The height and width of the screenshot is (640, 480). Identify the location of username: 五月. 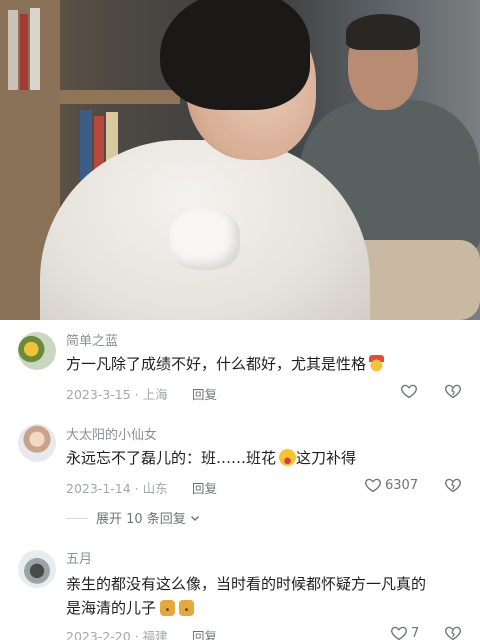
(79, 557).